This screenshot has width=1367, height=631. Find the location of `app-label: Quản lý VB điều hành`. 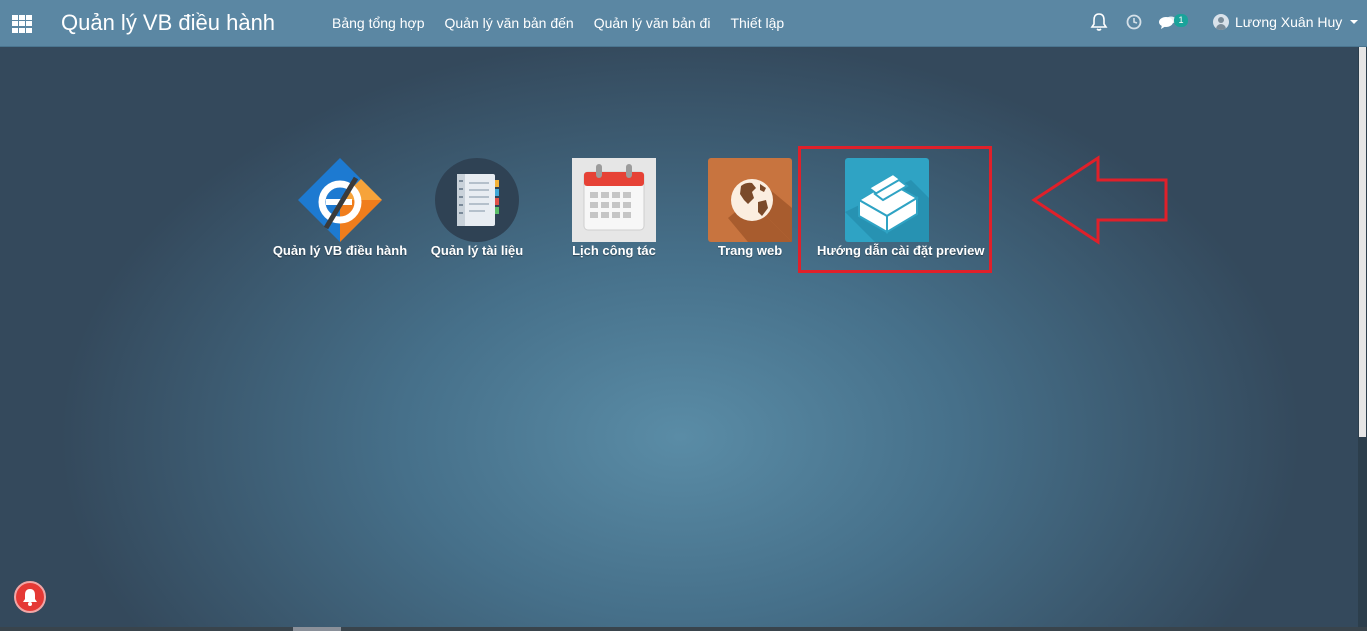

app-label: Quản lý VB điều hành is located at coordinates (340, 250).